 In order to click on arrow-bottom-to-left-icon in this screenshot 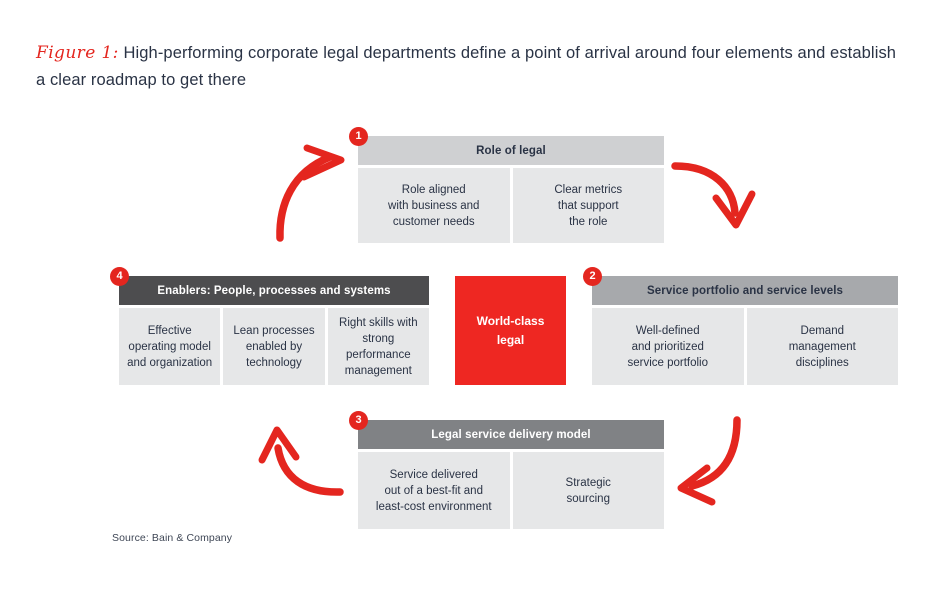, I will do `click(301, 461)`.